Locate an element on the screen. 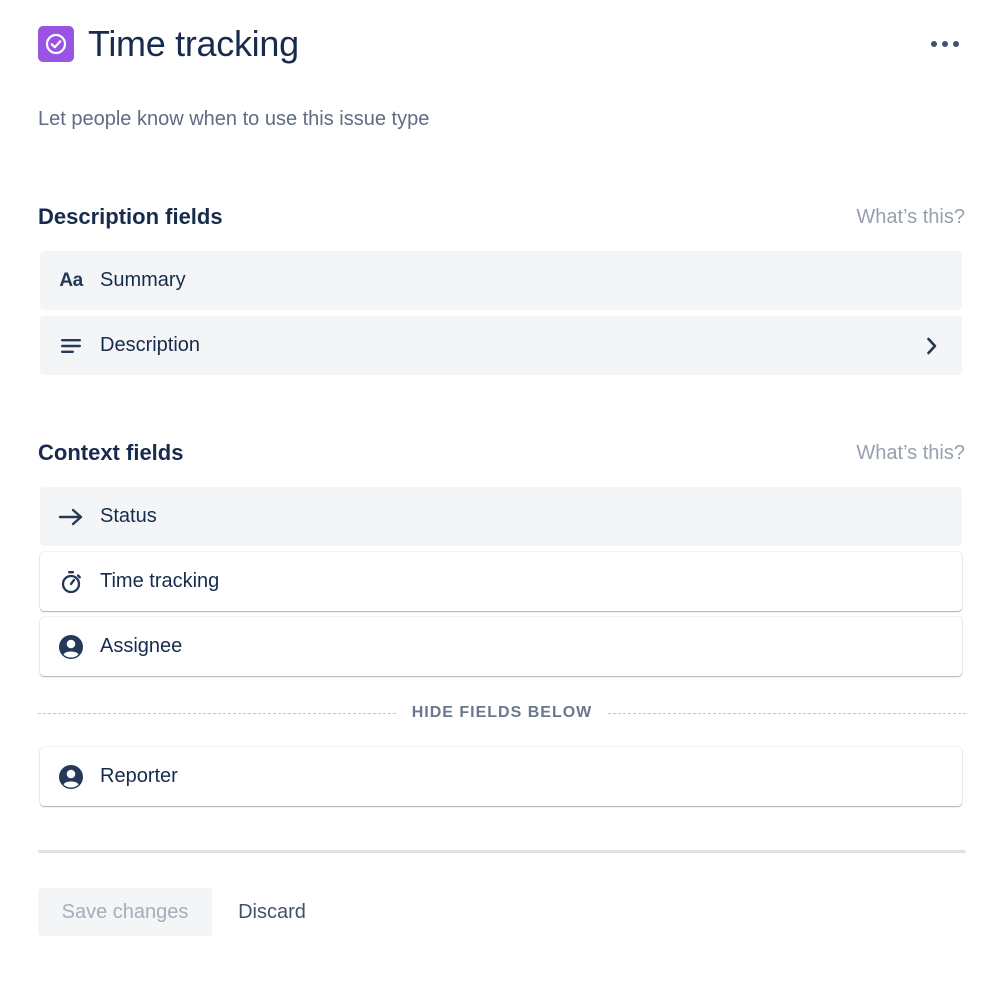  text-lines-icon is located at coordinates (71, 346).